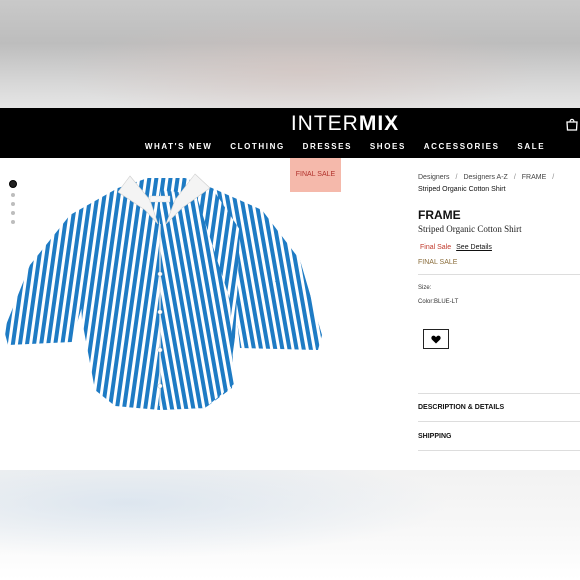 This screenshot has width=580, height=580. Describe the element at coordinates (470, 229) in the screenshot. I see `product-name: Striped Organic Cotton Shirt` at that location.